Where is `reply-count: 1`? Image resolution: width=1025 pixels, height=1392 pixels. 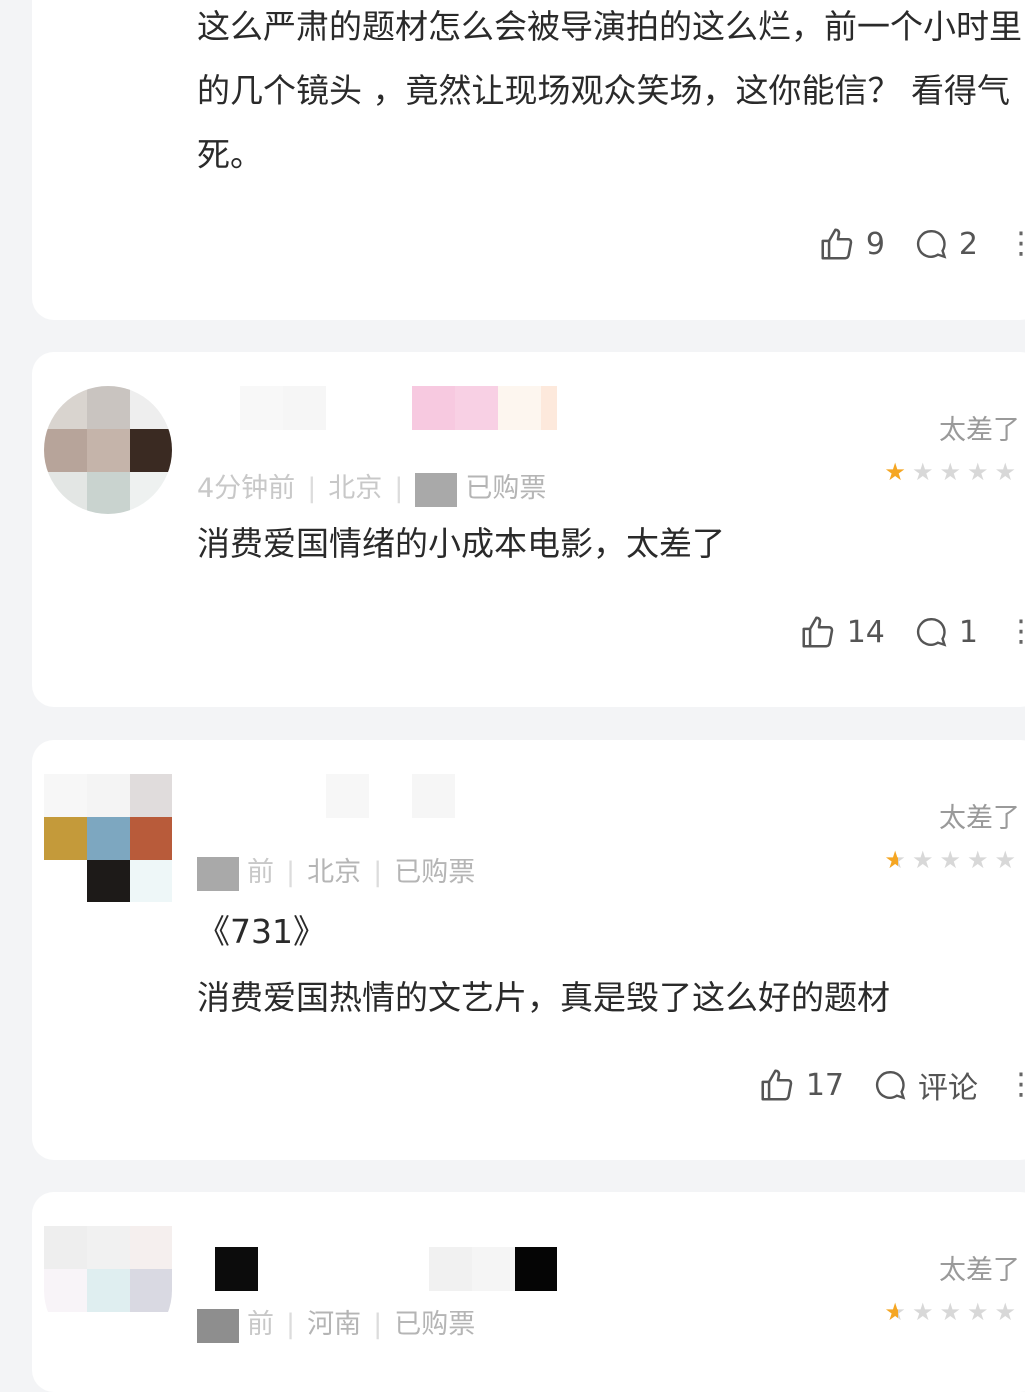
reply-count: 1 is located at coordinates (968, 632).